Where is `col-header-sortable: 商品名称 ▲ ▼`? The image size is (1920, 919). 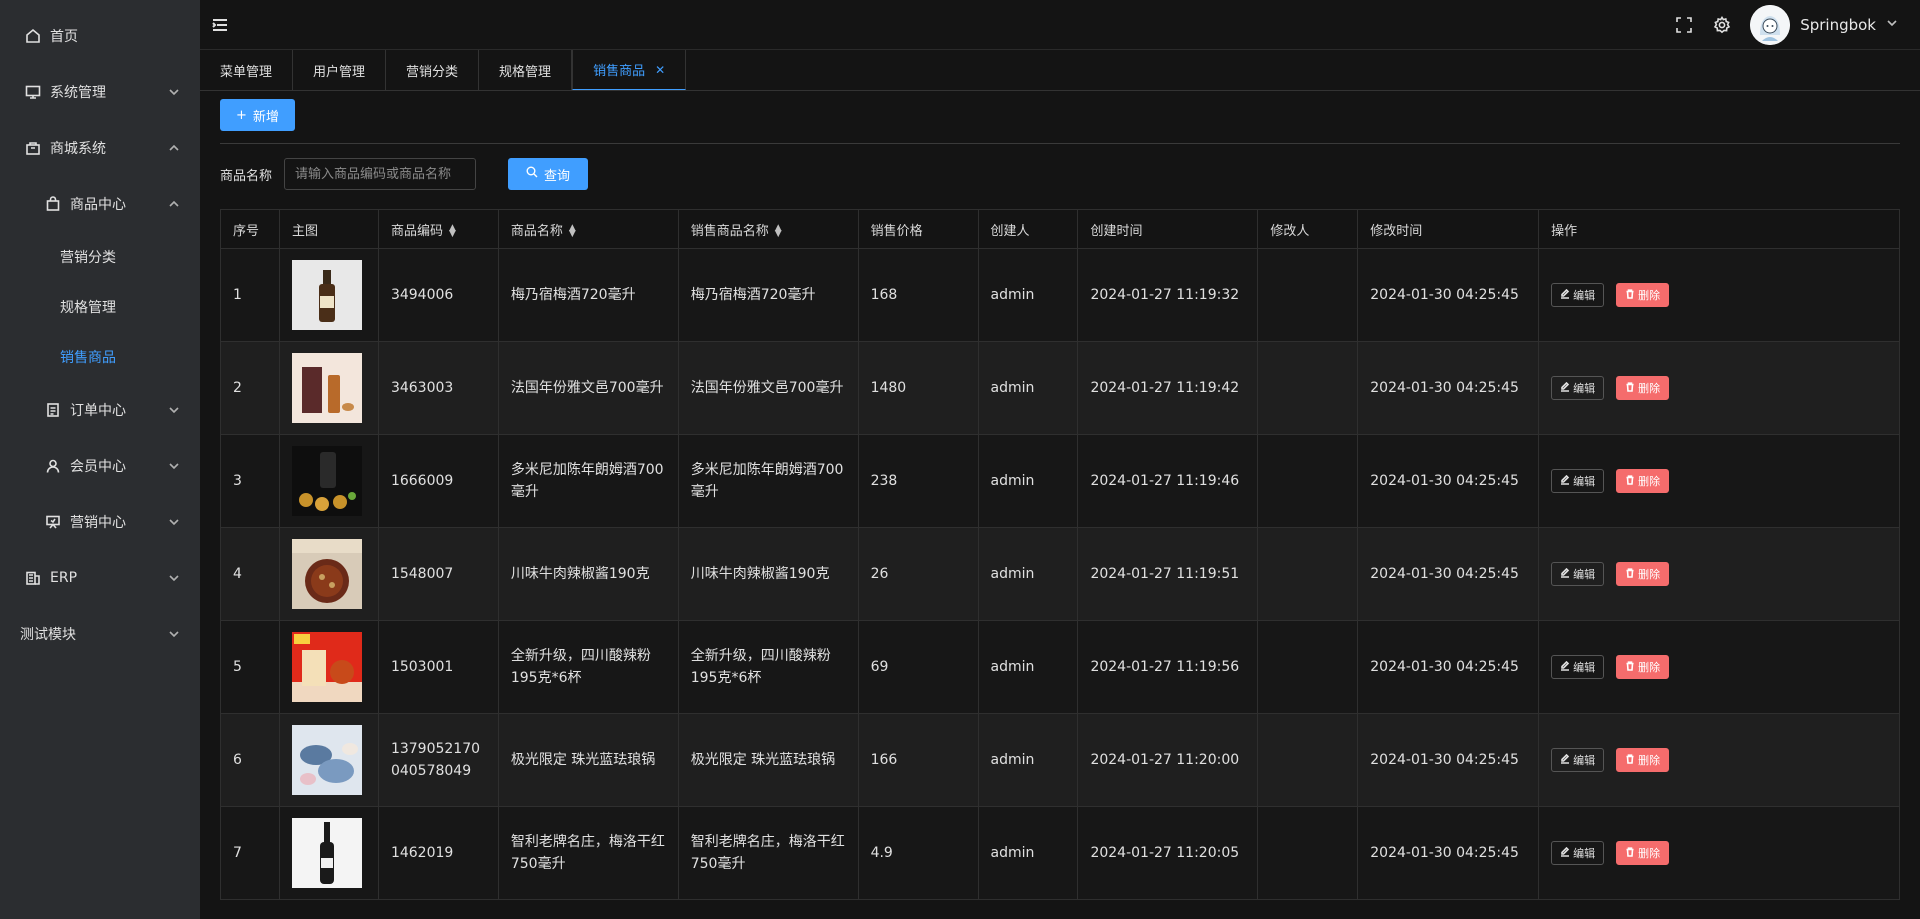
col-header-sortable: 商品名称 ▲ ▼ is located at coordinates (588, 229).